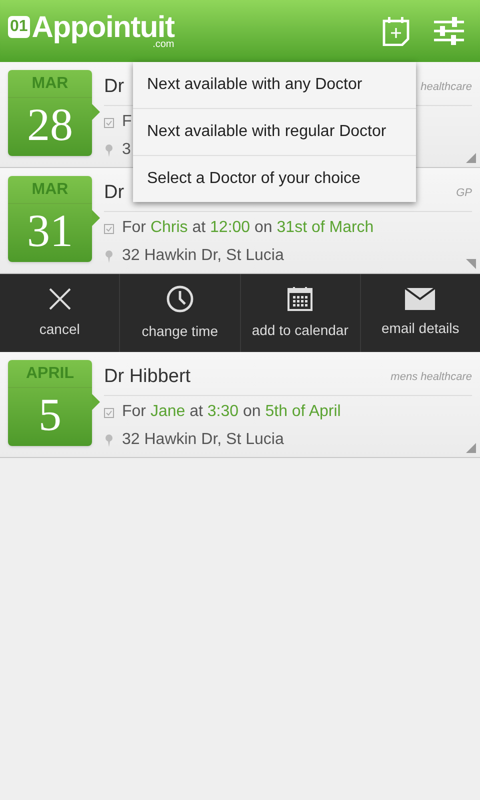 The image size is (480, 800). Describe the element at coordinates (50, 125) in the screenshot. I see `day-number: 28` at that location.